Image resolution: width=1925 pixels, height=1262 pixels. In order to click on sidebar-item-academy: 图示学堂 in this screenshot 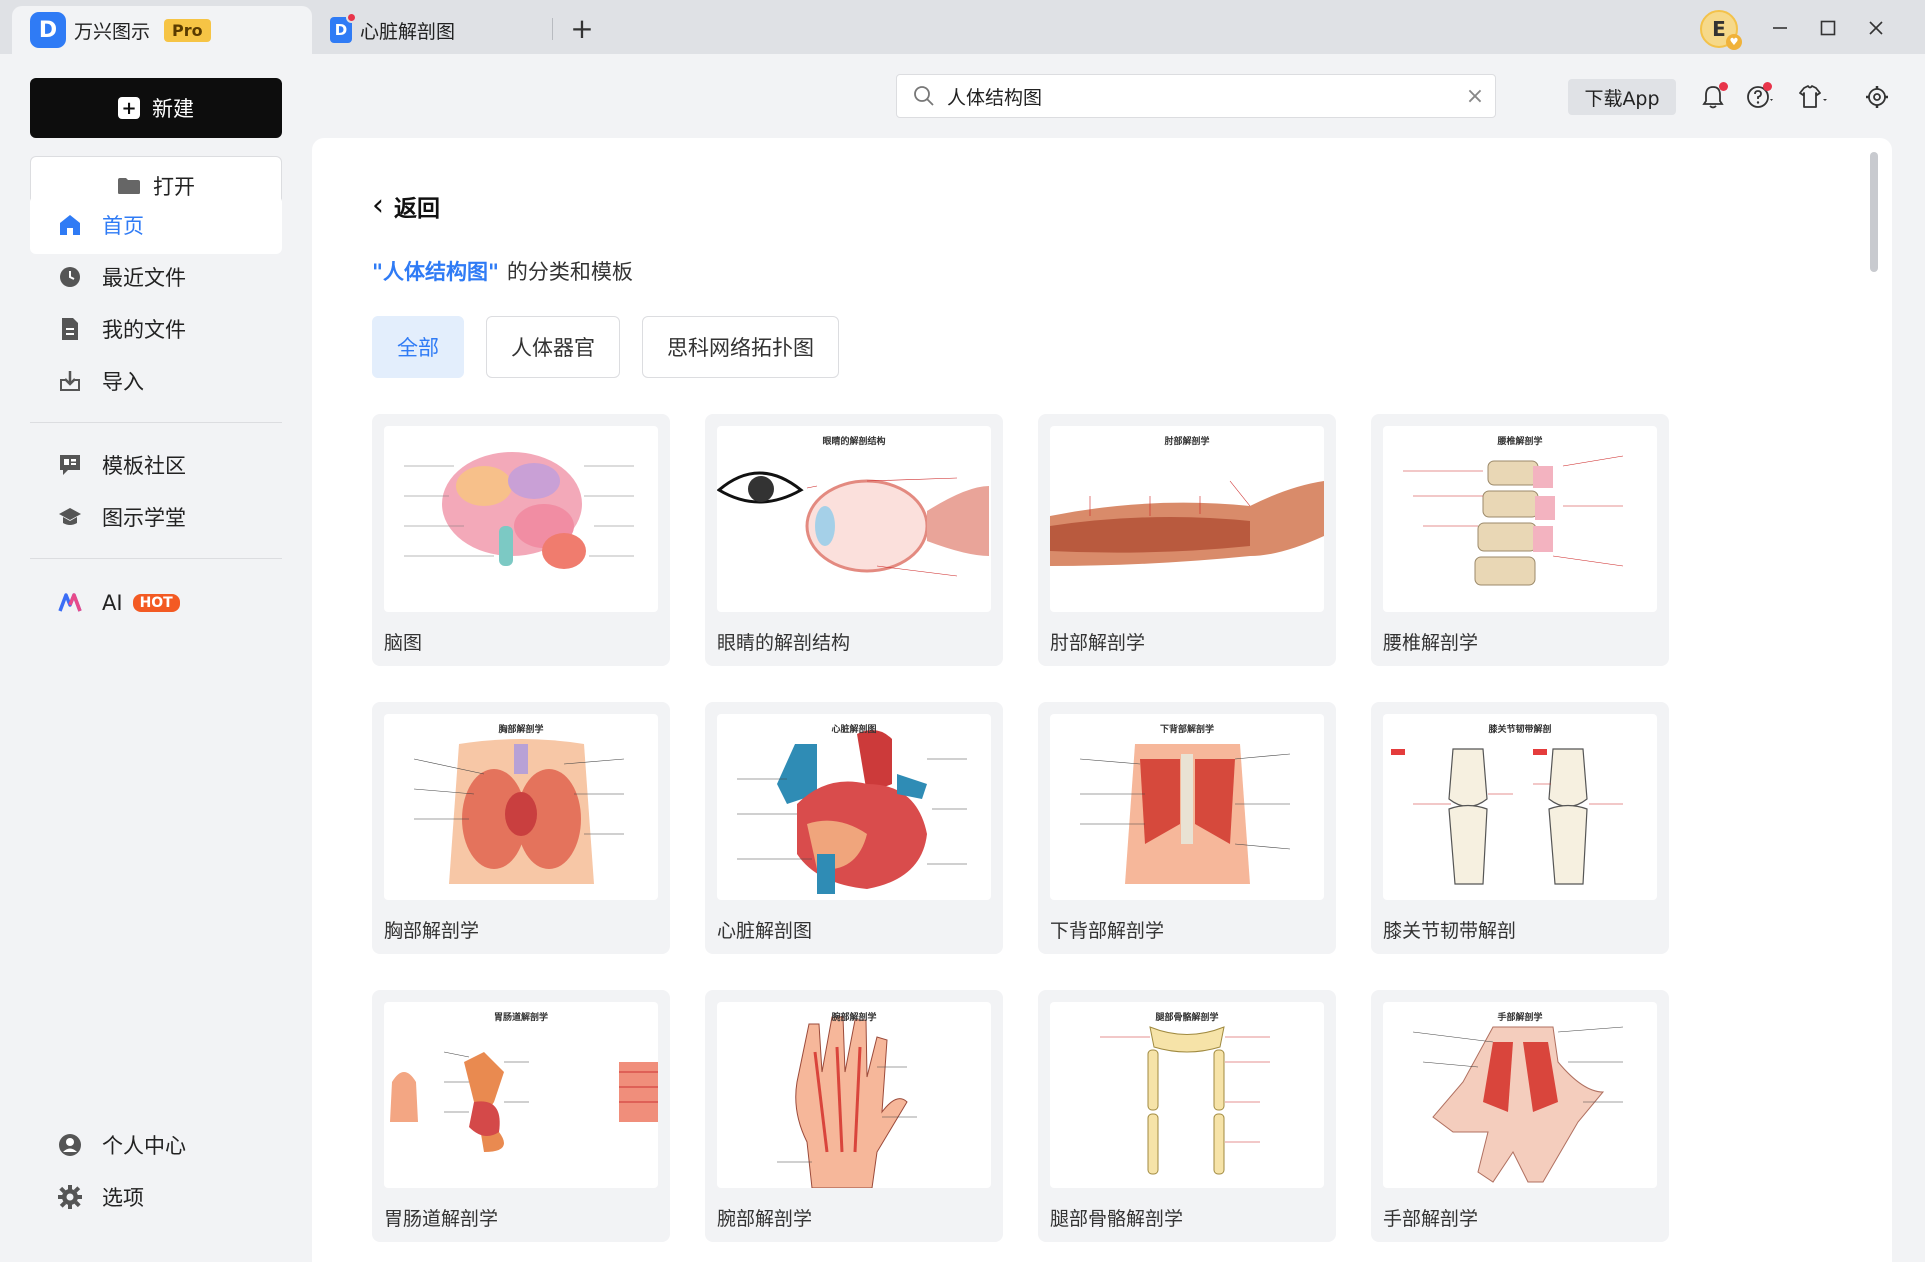, I will do `click(156, 517)`.